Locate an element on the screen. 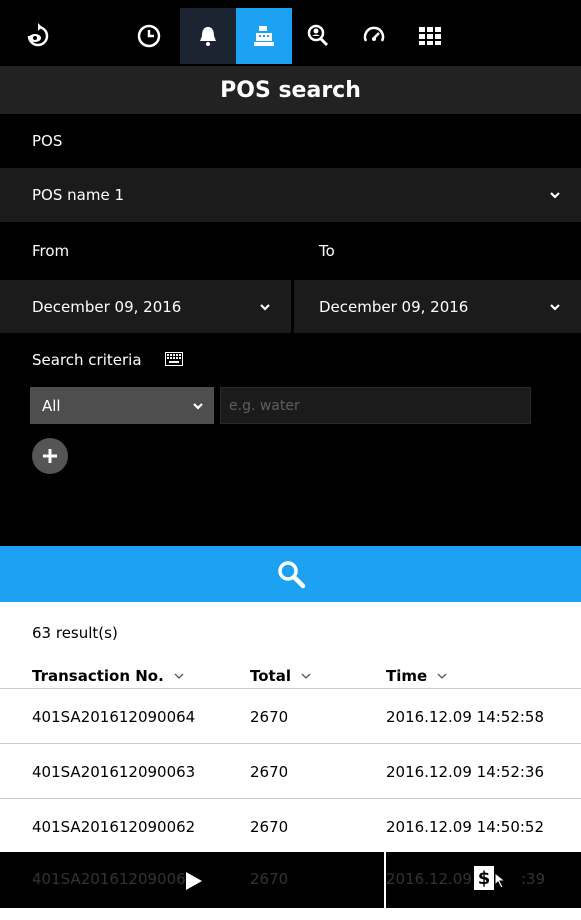 The height and width of the screenshot is (920, 581). grid-icon is located at coordinates (430, 36).